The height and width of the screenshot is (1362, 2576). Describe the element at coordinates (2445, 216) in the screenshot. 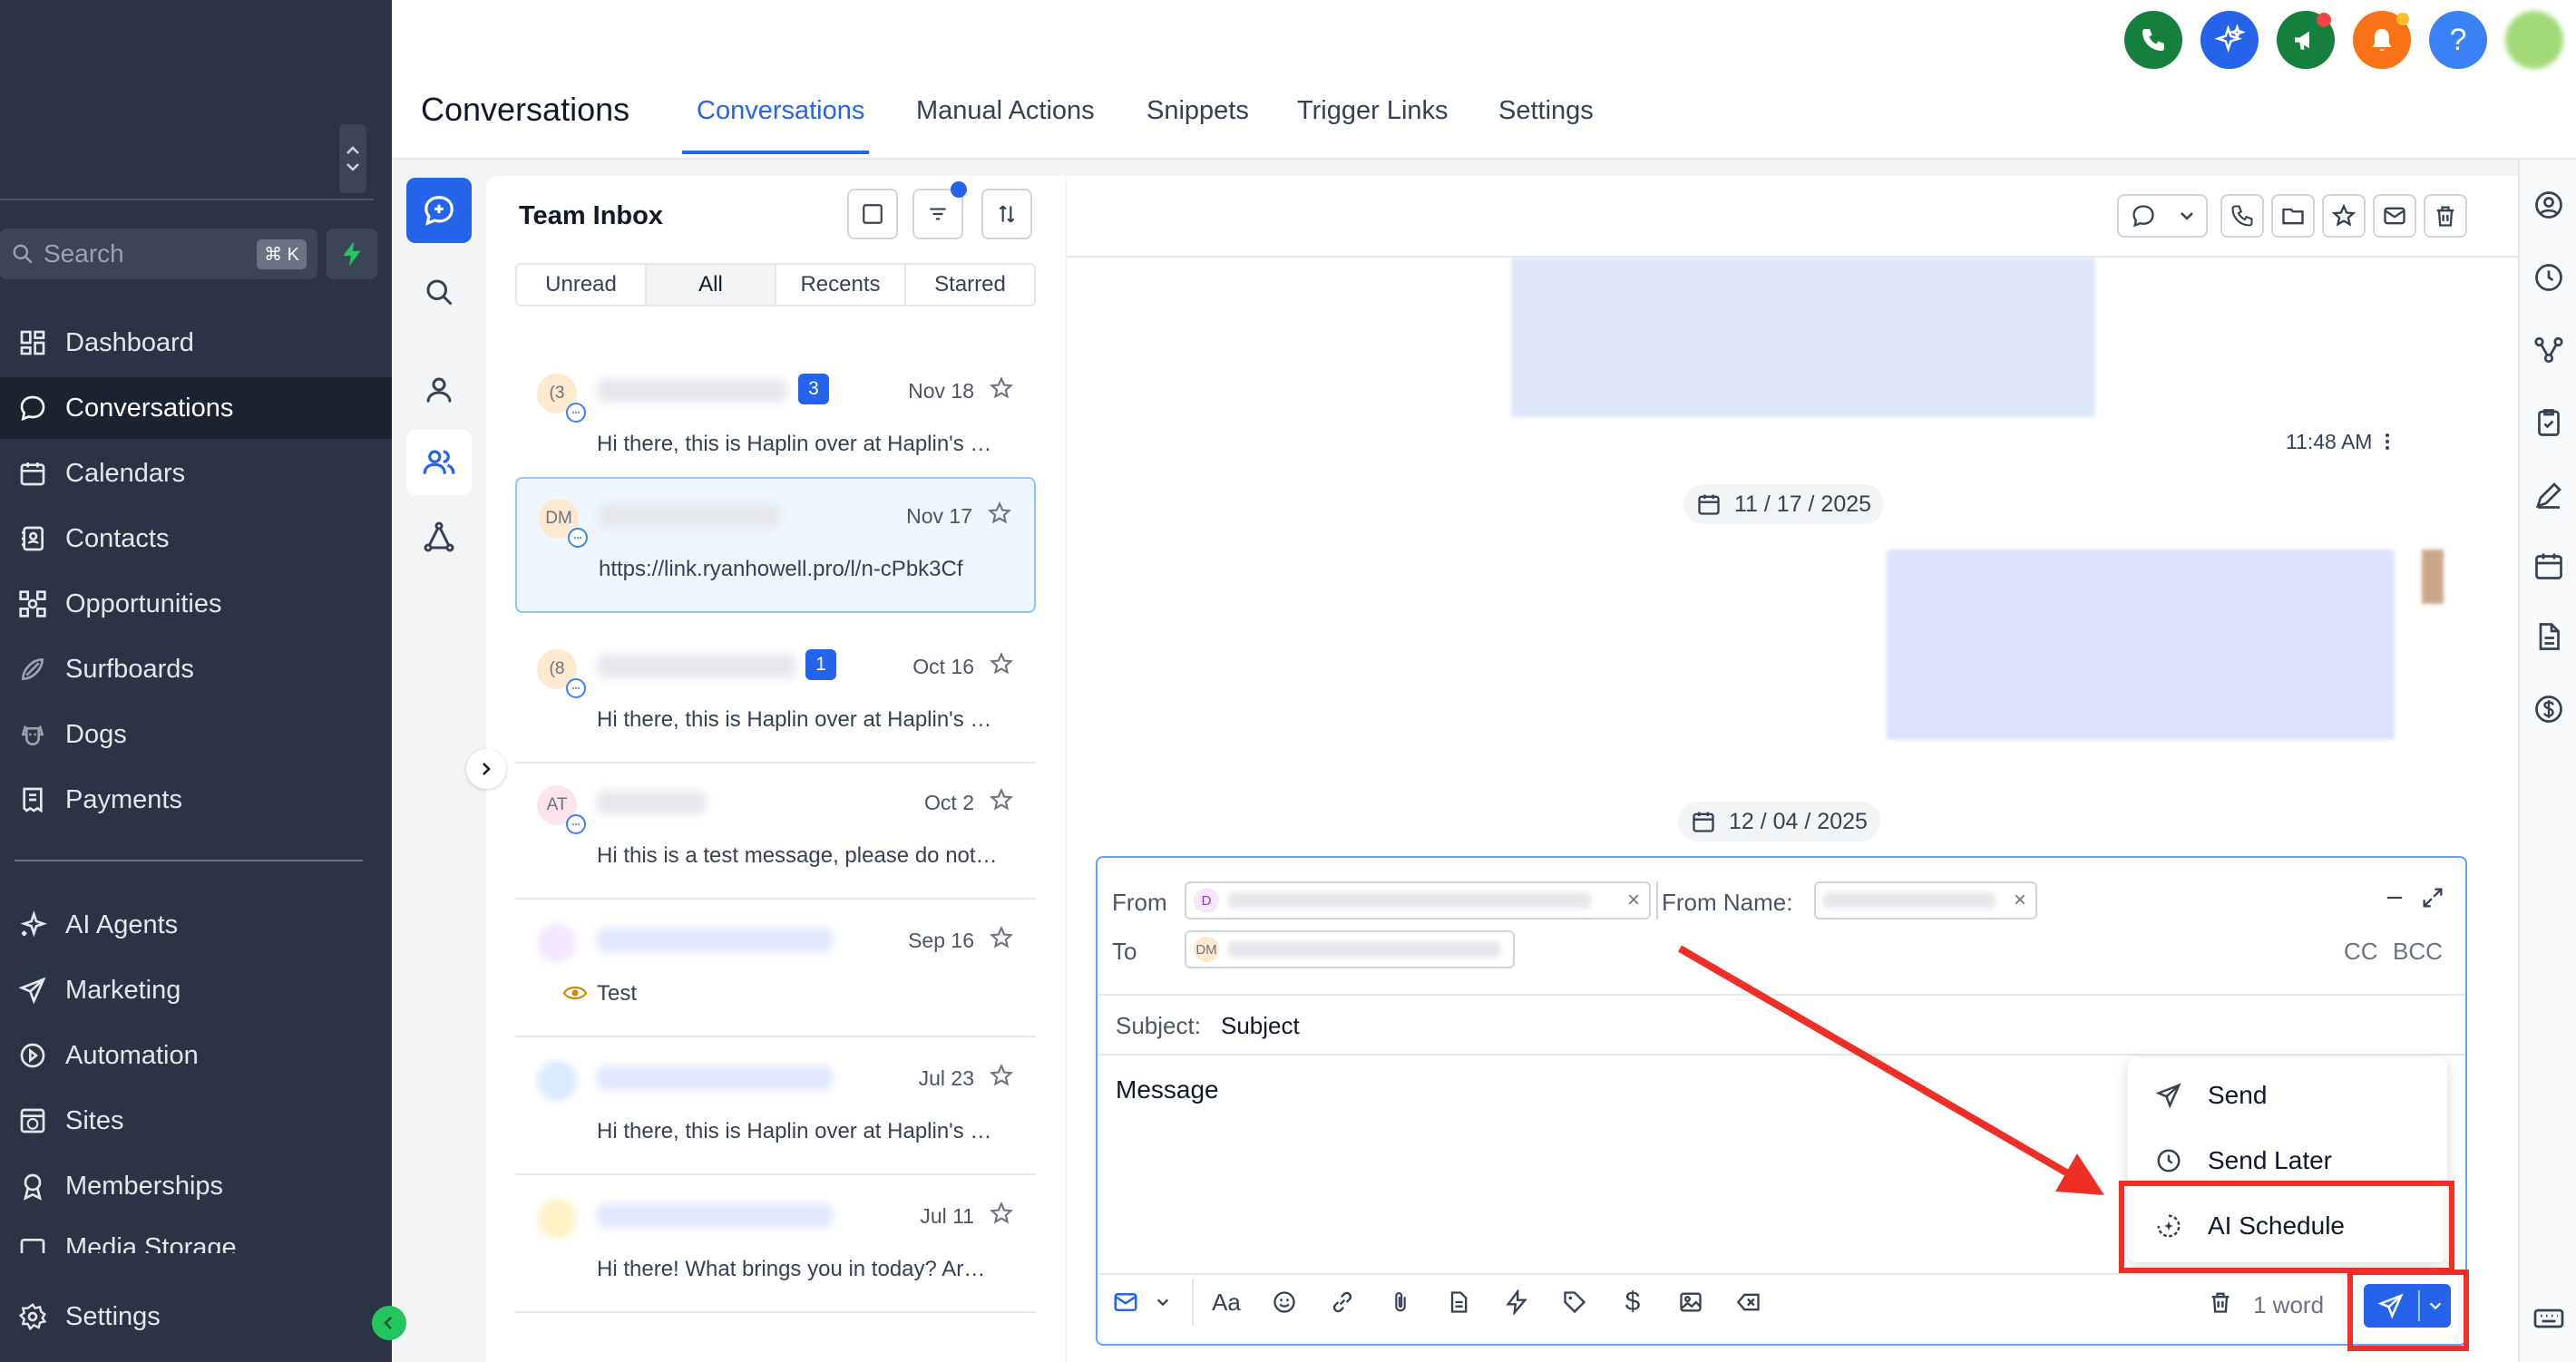

I see `delete-conversation-button` at that location.